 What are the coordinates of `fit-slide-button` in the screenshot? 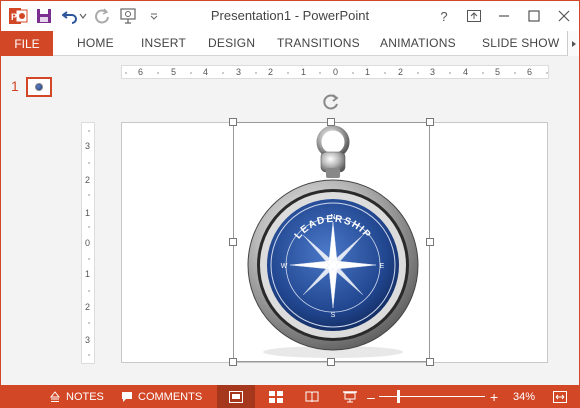 It's located at (560, 396).